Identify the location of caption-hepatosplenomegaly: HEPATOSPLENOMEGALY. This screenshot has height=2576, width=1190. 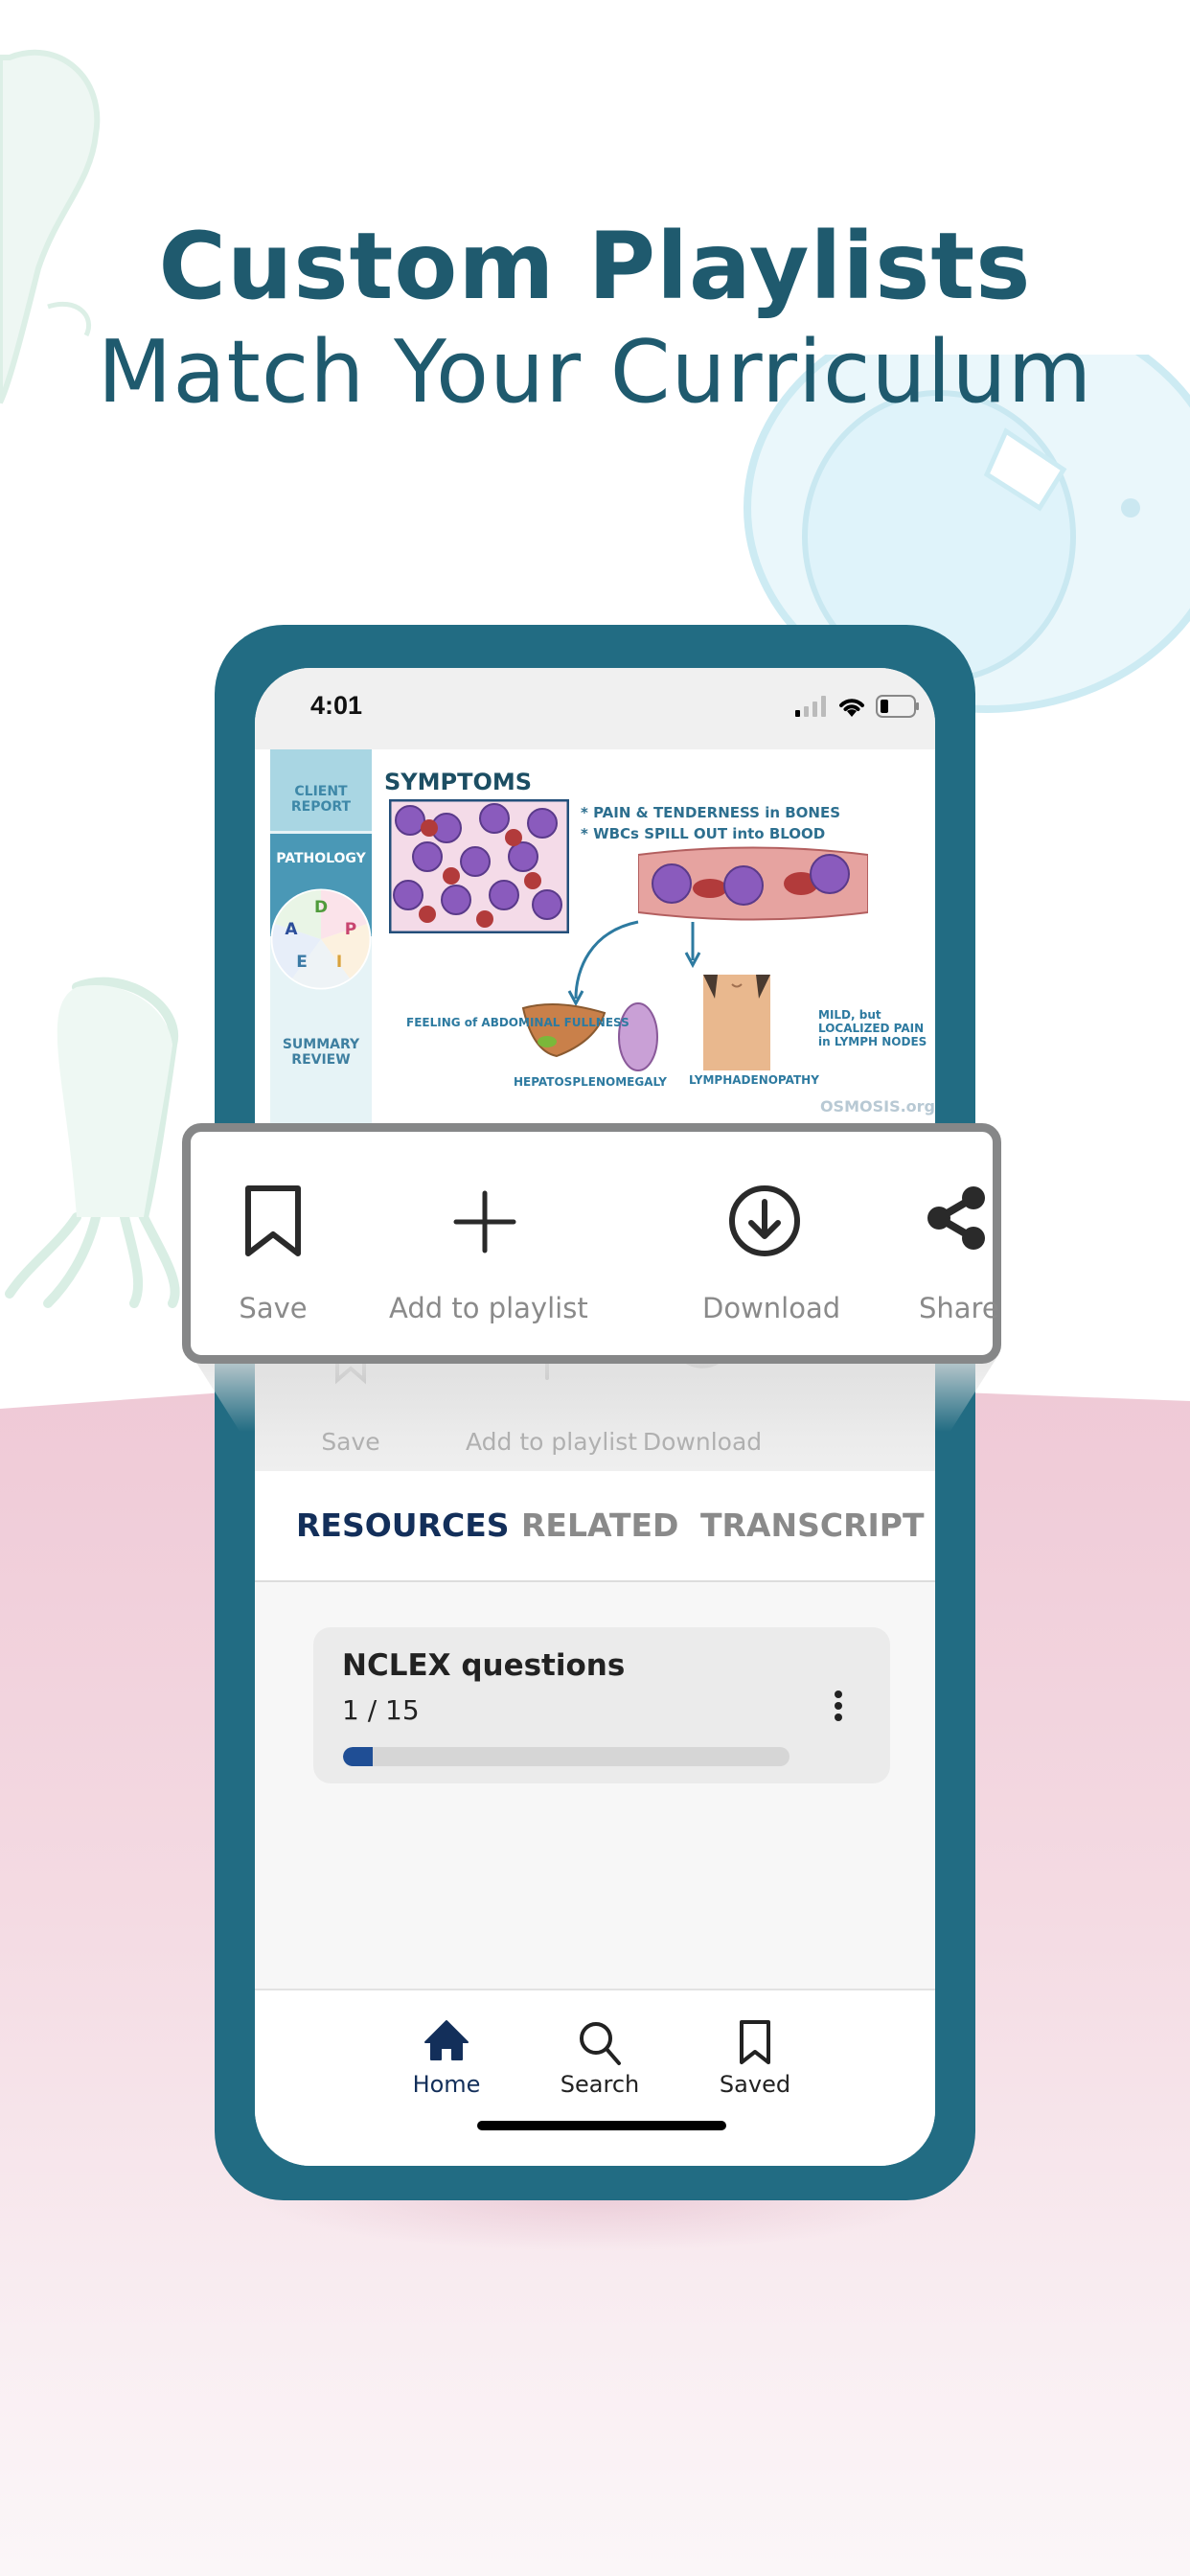
(590, 1082).